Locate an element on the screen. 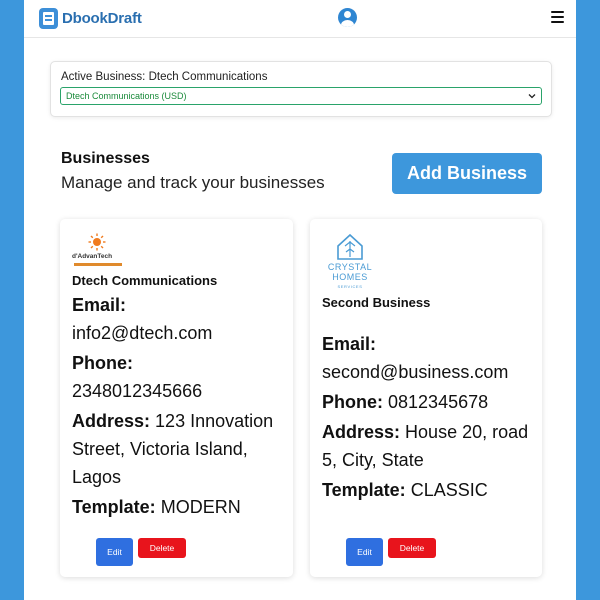  brand: DbookDraft is located at coordinates (90, 18).